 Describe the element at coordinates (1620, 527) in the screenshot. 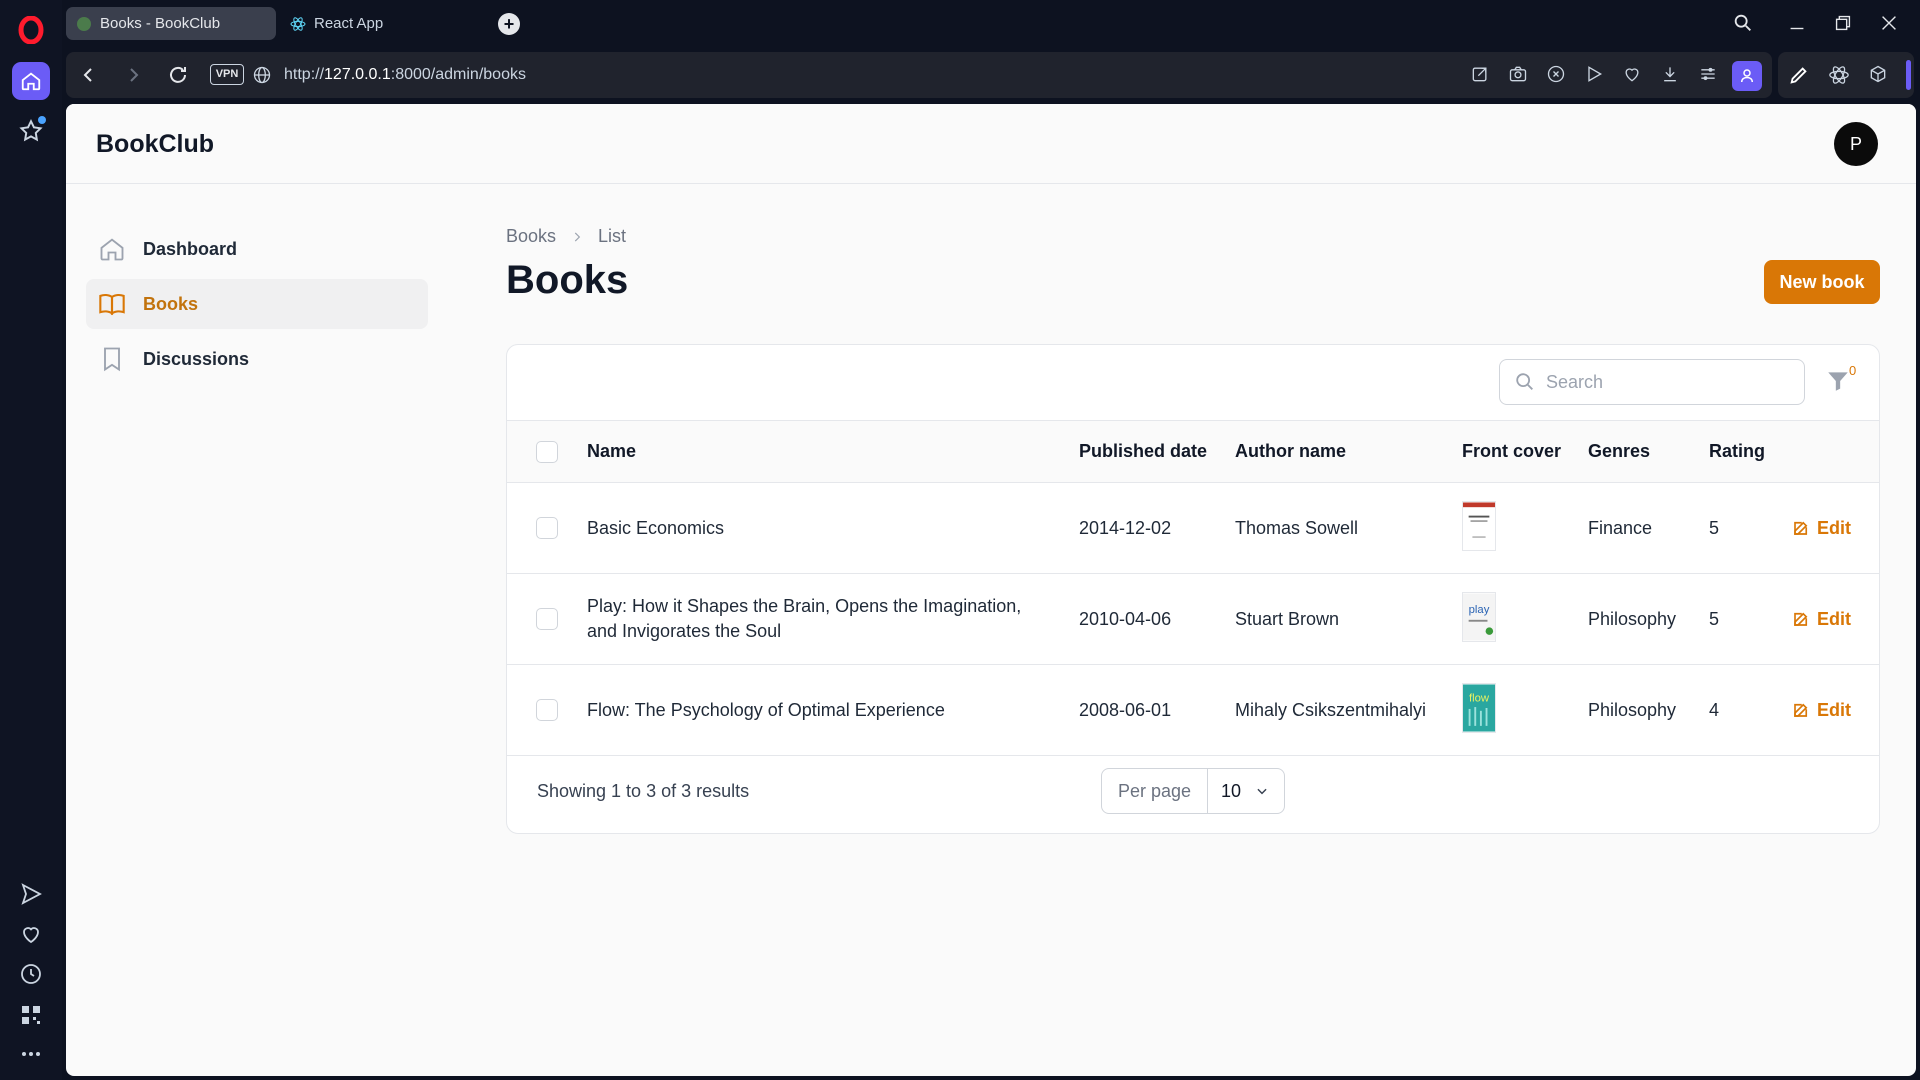

I see `genre: Finance` at that location.